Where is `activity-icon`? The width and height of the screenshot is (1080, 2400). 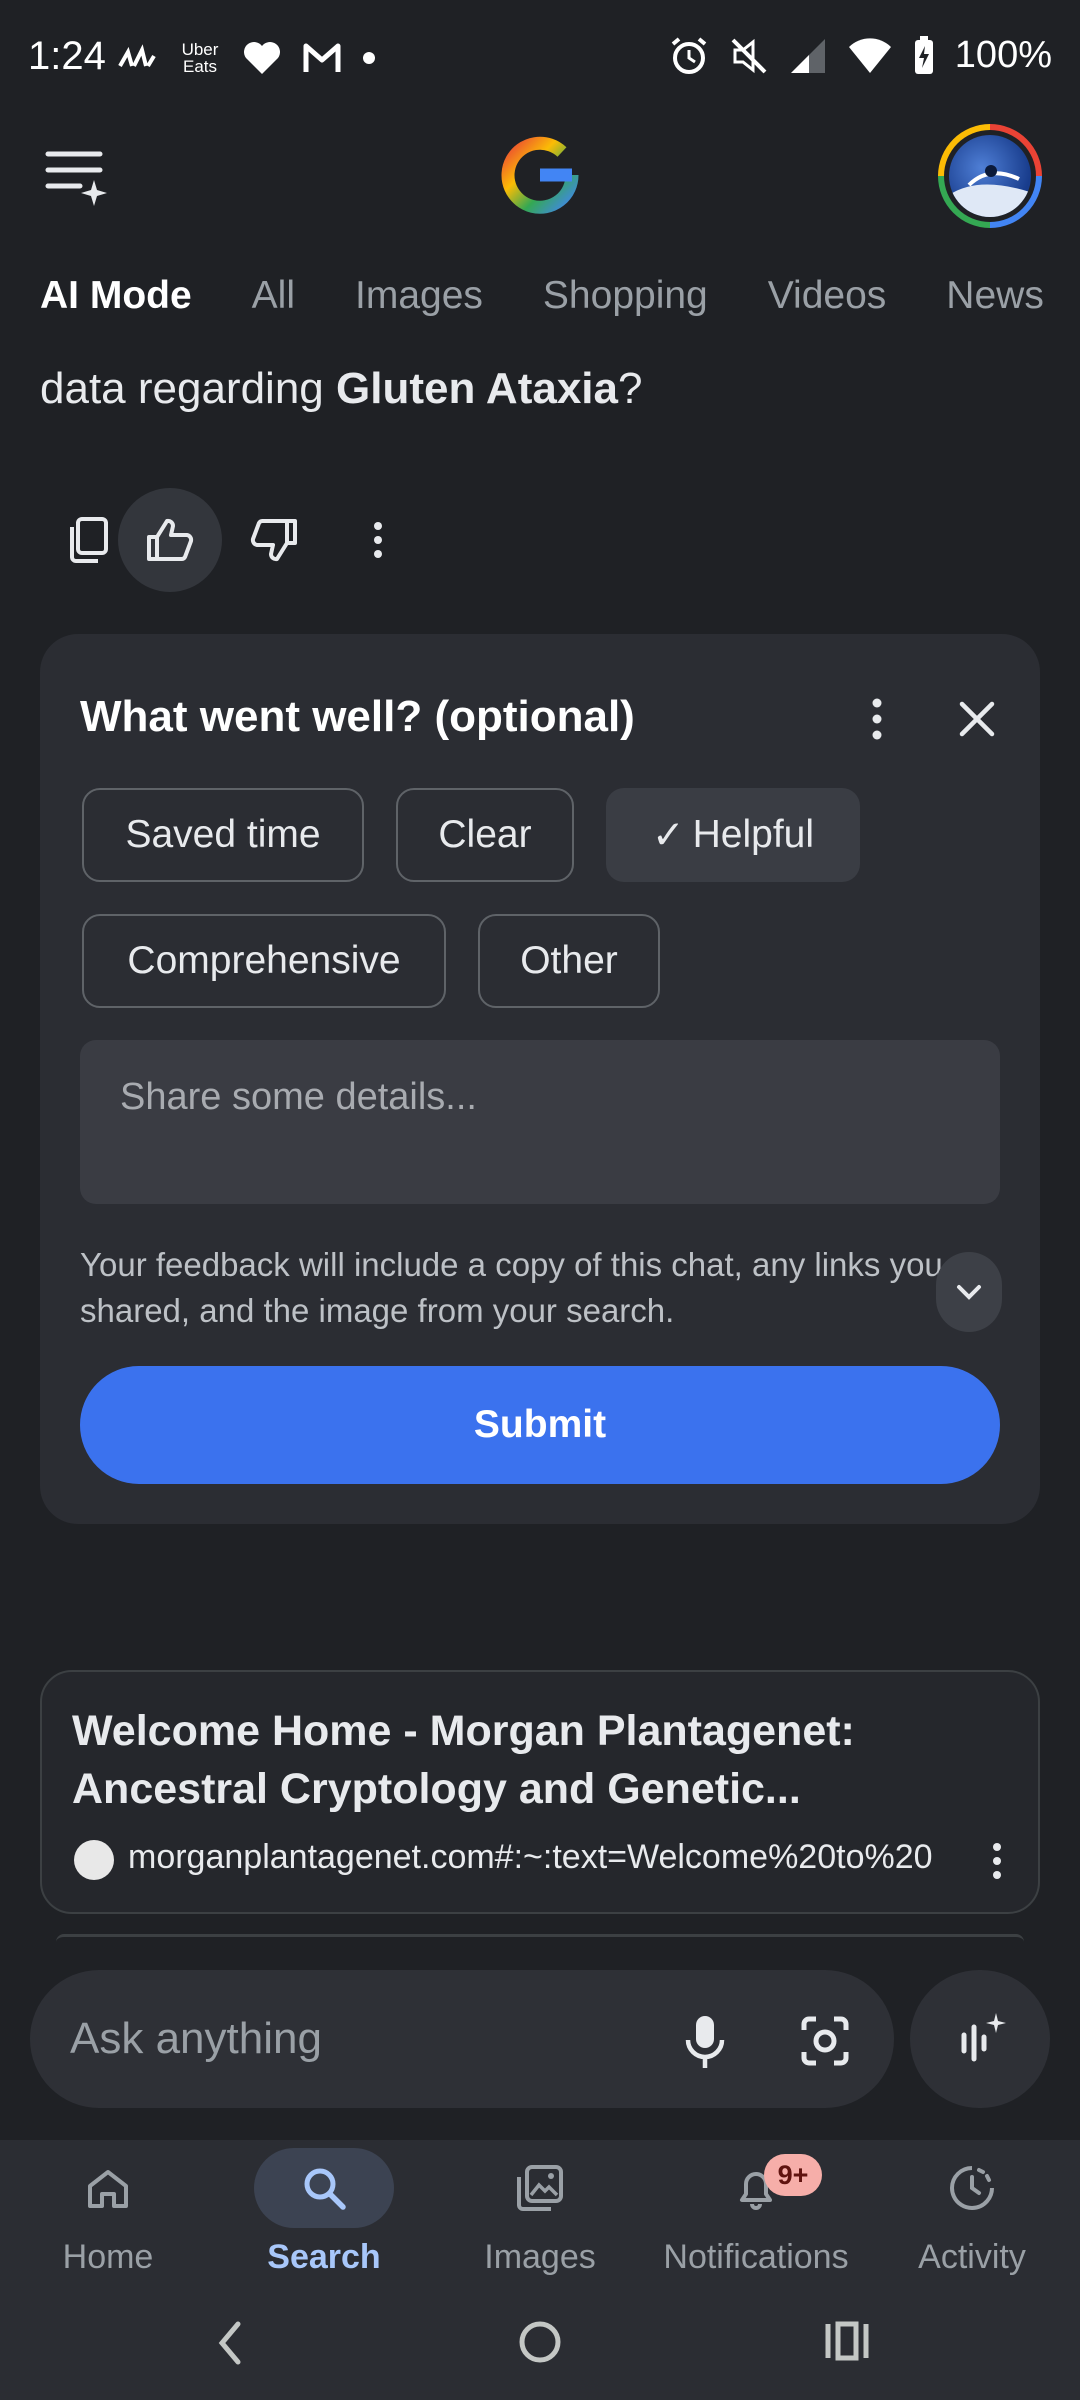
activity-icon is located at coordinates (972, 2188).